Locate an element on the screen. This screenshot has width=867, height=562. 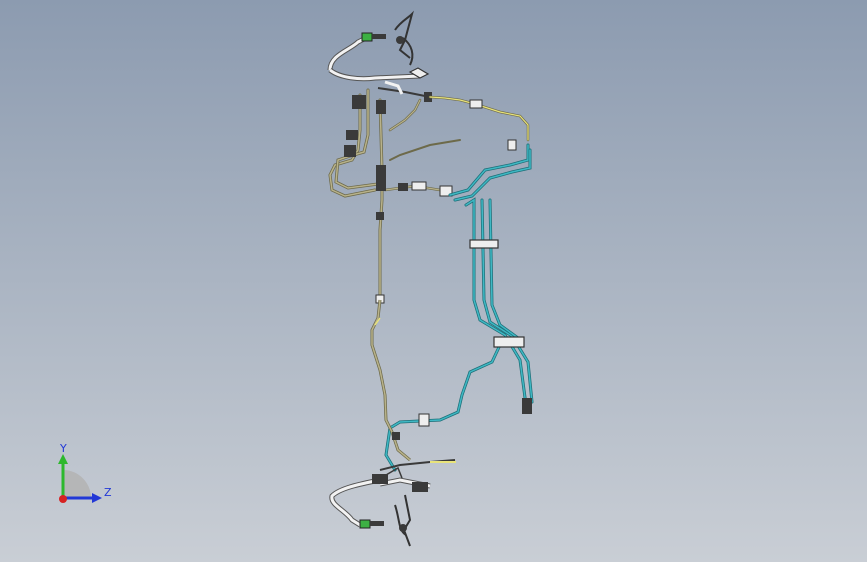
y-axis-arrowhead is located at coordinates (63, 459).